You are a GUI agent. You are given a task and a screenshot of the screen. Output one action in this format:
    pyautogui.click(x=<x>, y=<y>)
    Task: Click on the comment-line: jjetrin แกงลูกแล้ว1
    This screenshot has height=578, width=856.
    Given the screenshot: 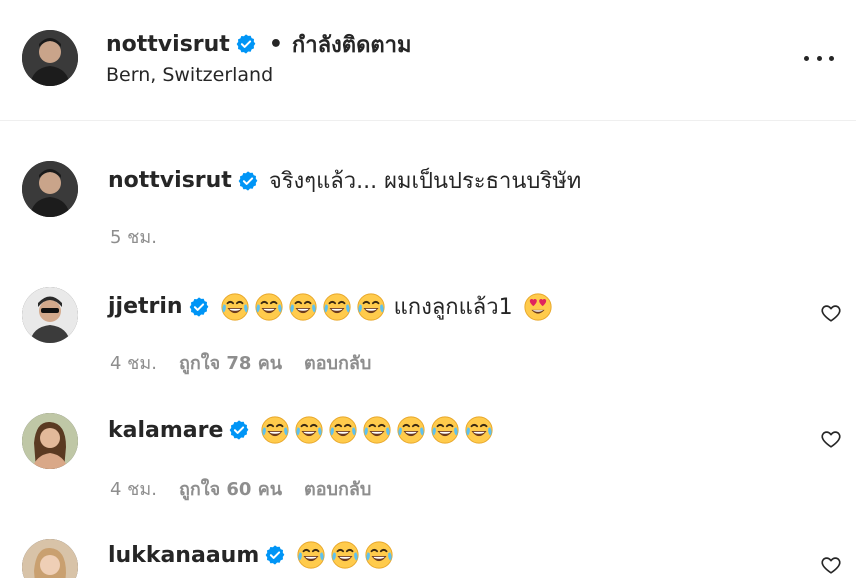 What is the action you would take?
    pyautogui.click(x=332, y=306)
    